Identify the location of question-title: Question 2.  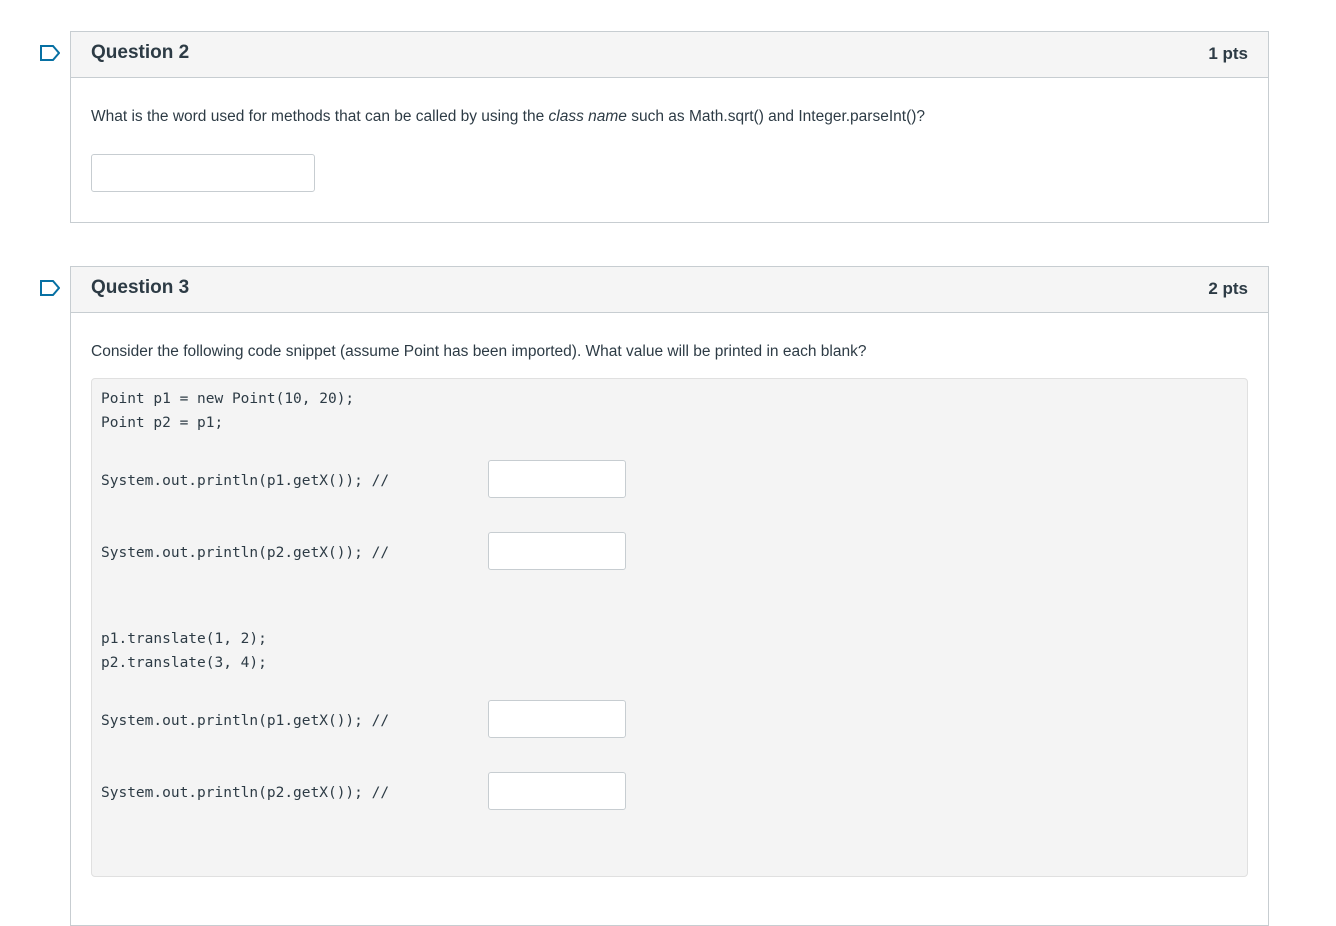
(140, 52).